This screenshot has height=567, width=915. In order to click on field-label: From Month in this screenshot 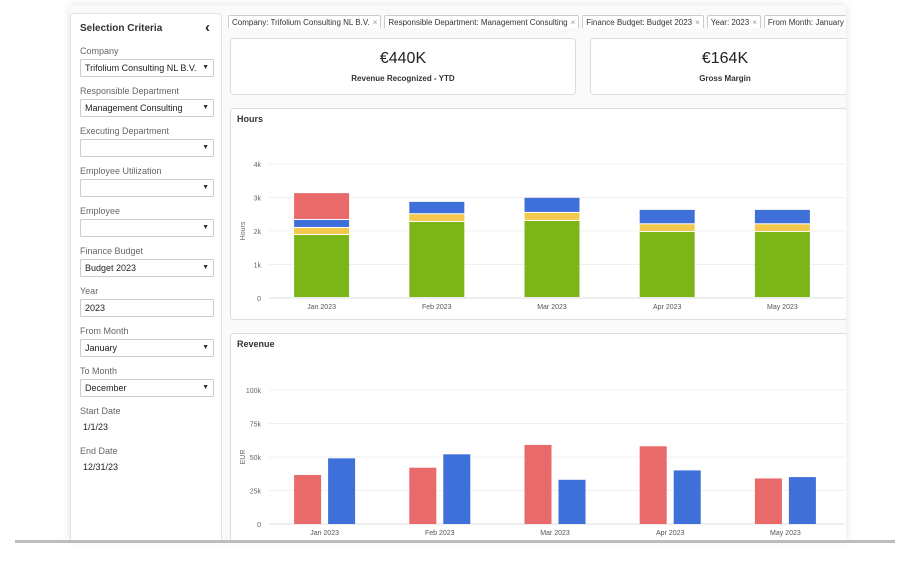, I will do `click(104, 331)`.